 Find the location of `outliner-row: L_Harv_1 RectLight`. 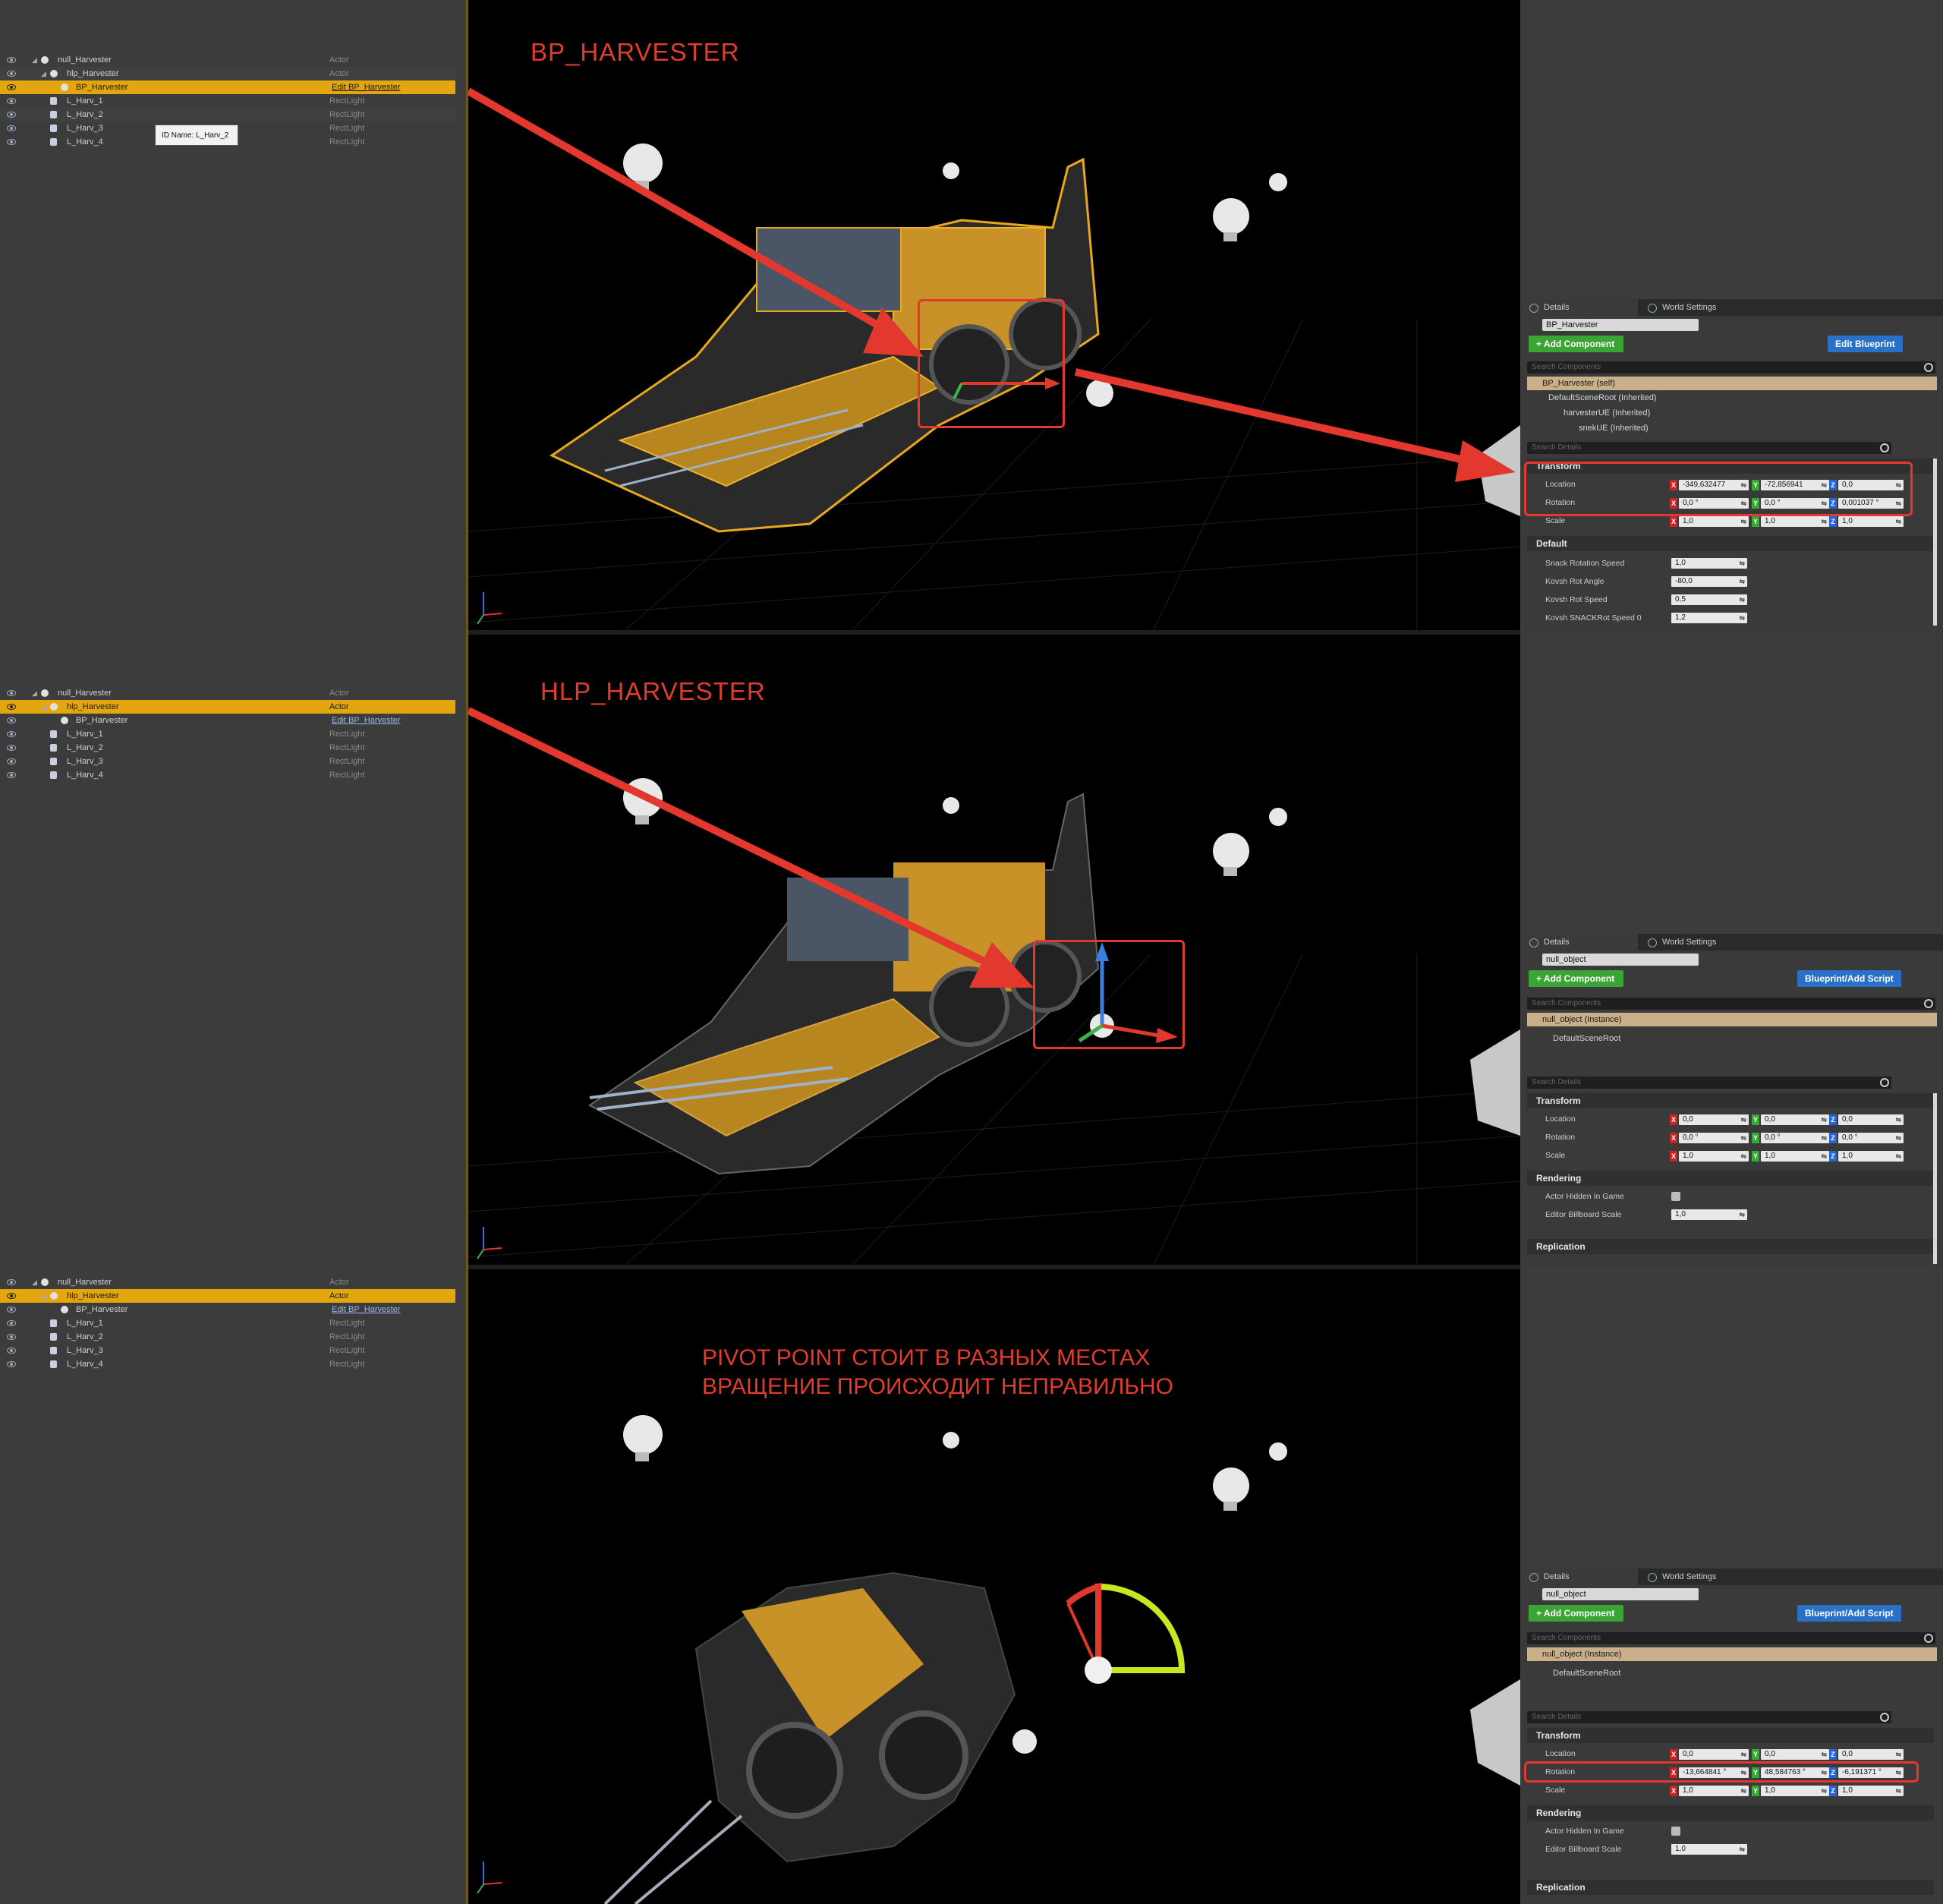

outliner-row: L_Harv_1 RectLight is located at coordinates (227, 734).